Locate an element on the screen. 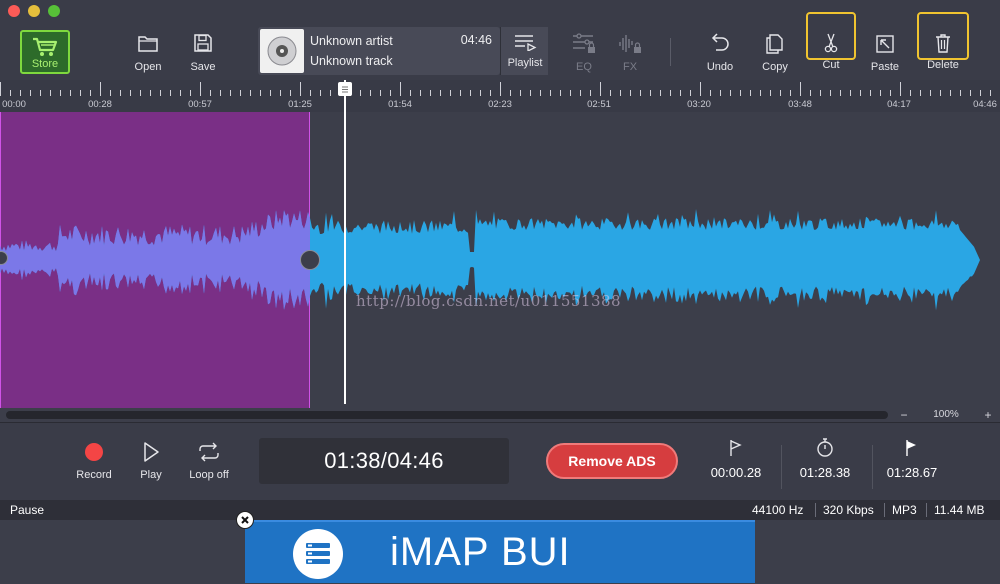 Image resolution: width=1000 pixels, height=584 pixels. marker-length-time: 01:28.38 is located at coordinates (825, 472).